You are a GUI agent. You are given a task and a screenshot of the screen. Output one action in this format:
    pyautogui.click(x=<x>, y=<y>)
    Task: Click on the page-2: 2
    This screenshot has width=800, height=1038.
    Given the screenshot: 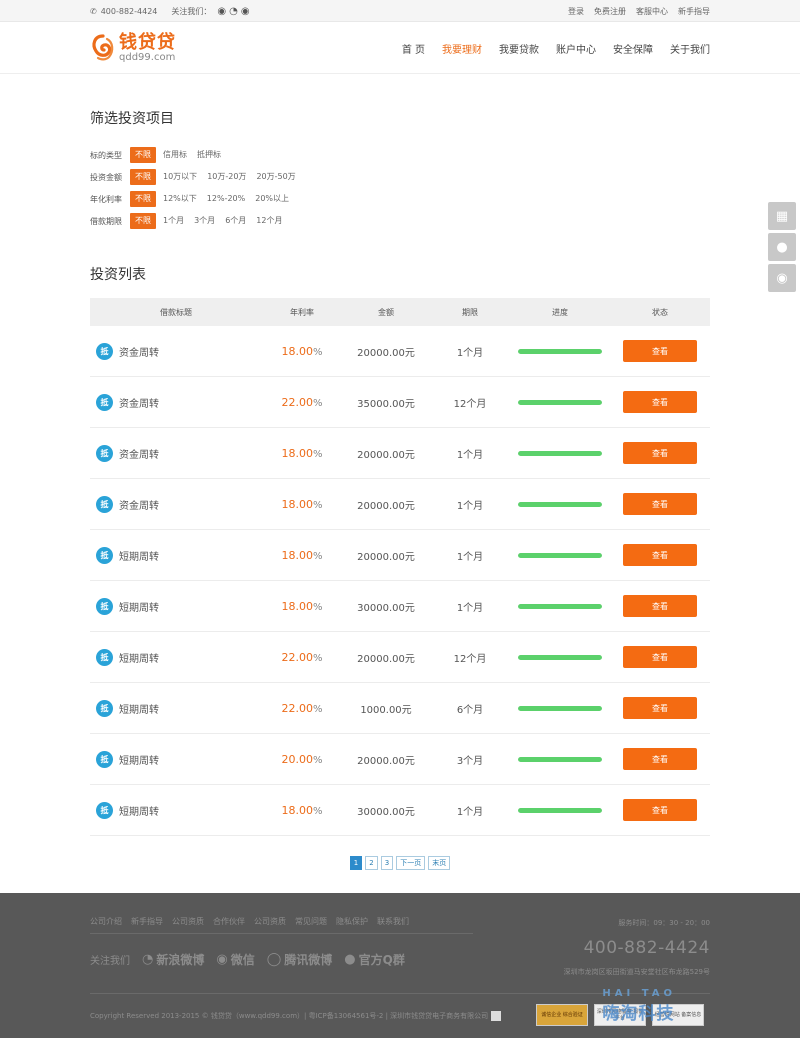 What is the action you would take?
    pyautogui.click(x=371, y=863)
    